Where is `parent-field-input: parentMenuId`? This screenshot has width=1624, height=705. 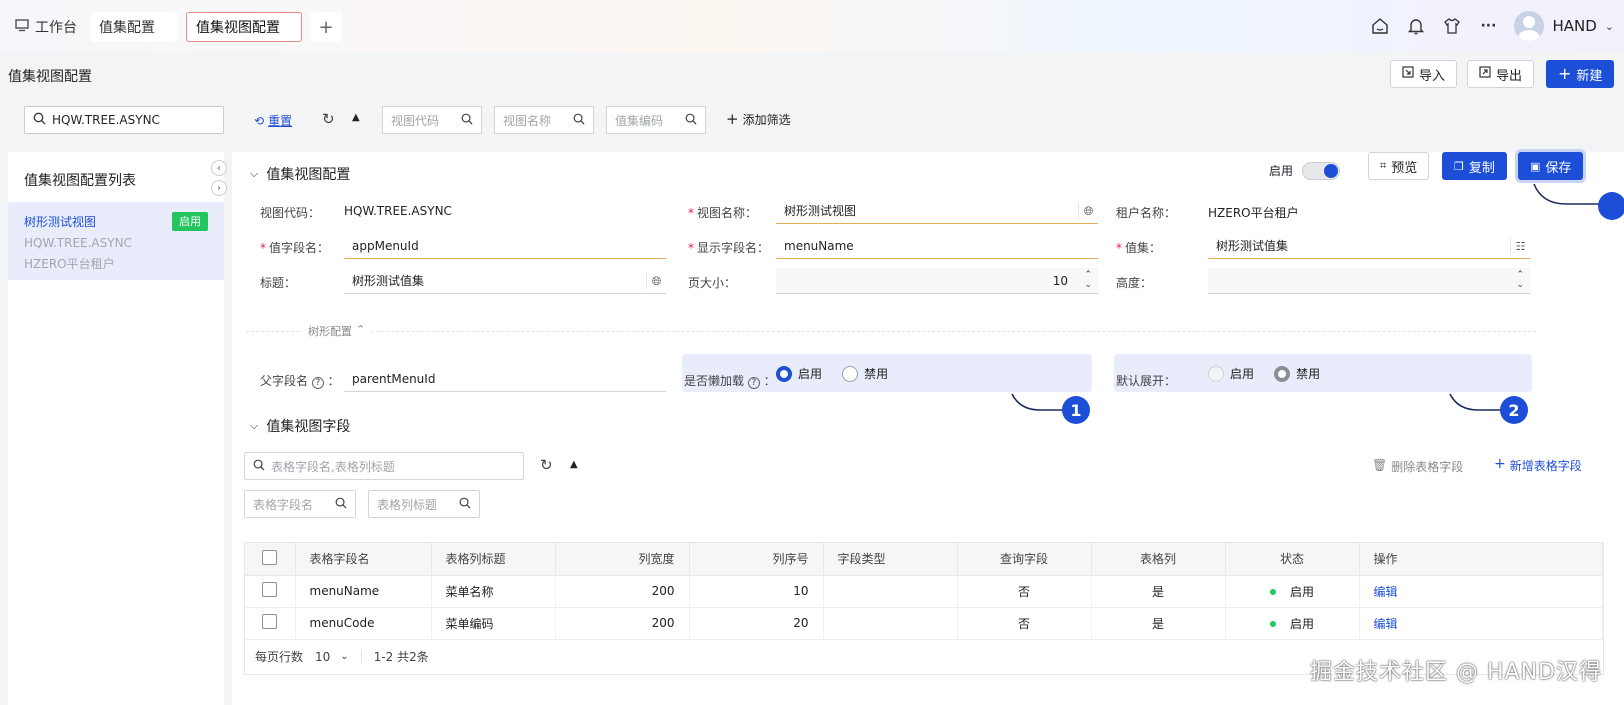 parent-field-input: parentMenuId is located at coordinates (505, 379).